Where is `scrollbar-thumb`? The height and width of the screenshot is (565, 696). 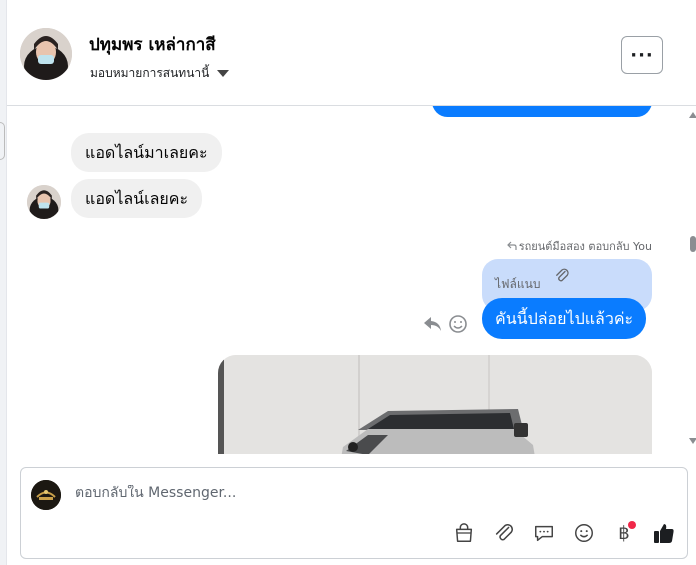 scrollbar-thumb is located at coordinates (693, 244).